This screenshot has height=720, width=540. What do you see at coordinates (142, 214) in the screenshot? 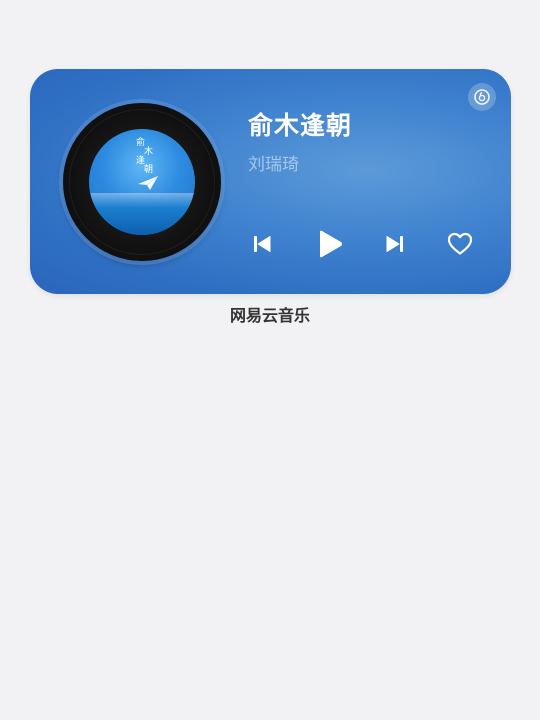
I see `cover-sea` at bounding box center [142, 214].